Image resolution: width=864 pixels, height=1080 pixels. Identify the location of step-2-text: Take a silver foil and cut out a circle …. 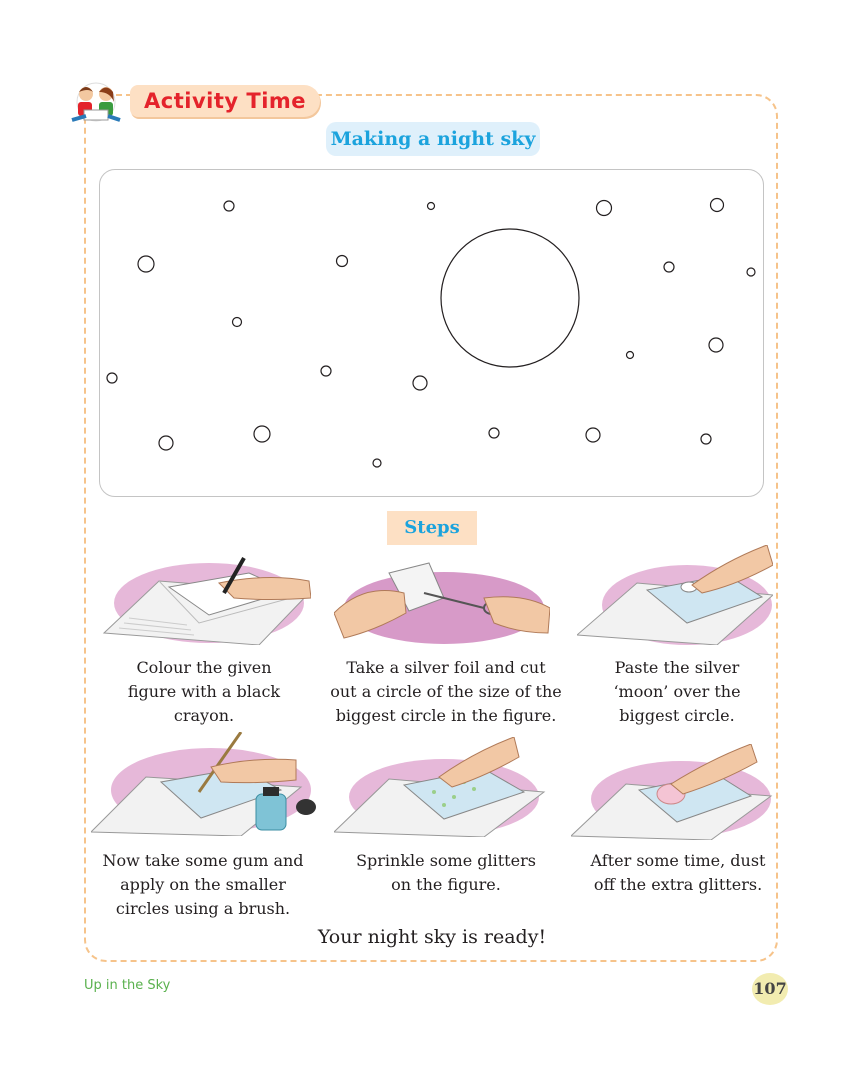
(446, 692).